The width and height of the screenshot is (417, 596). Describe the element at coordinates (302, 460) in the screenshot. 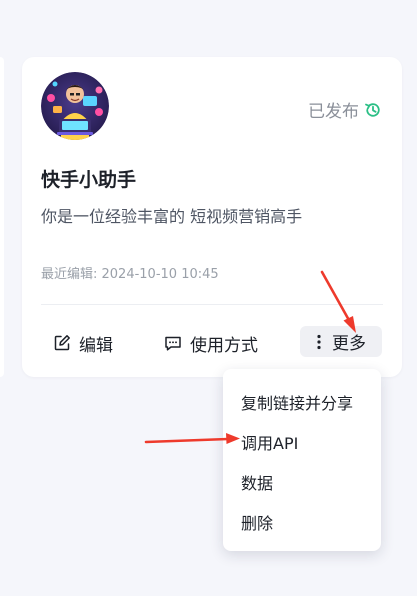

I see `more-dropdown-menu: 复制链接并分享 调用API 数据 删除` at that location.